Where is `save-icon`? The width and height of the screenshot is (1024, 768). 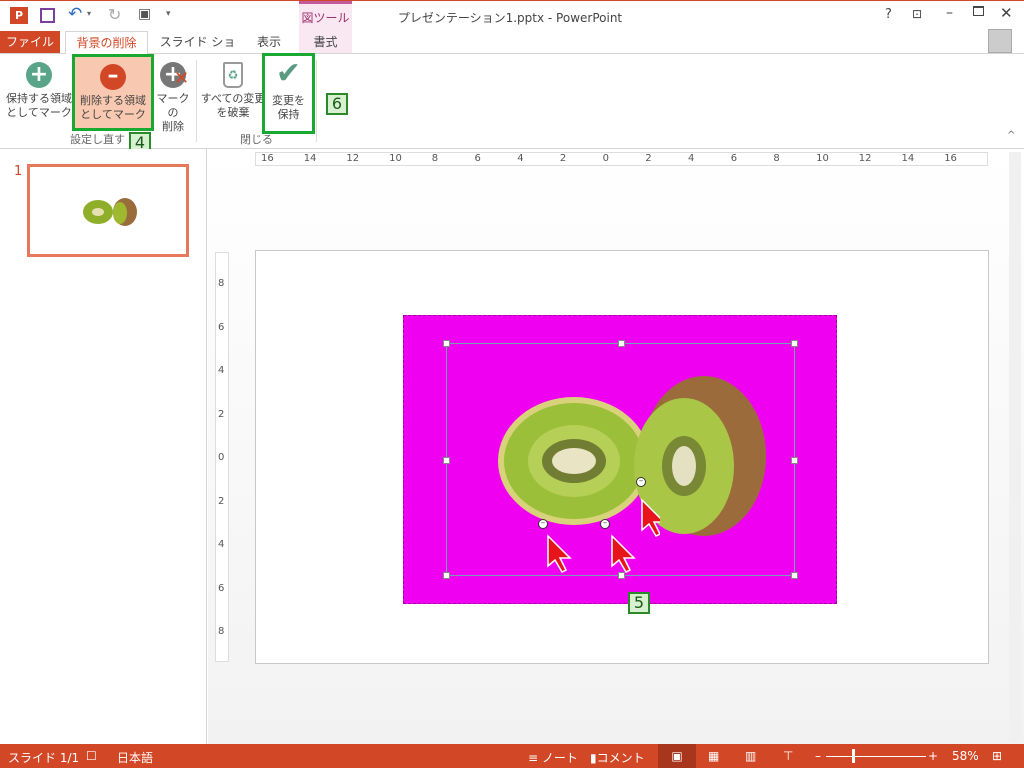
save-icon is located at coordinates (47, 15).